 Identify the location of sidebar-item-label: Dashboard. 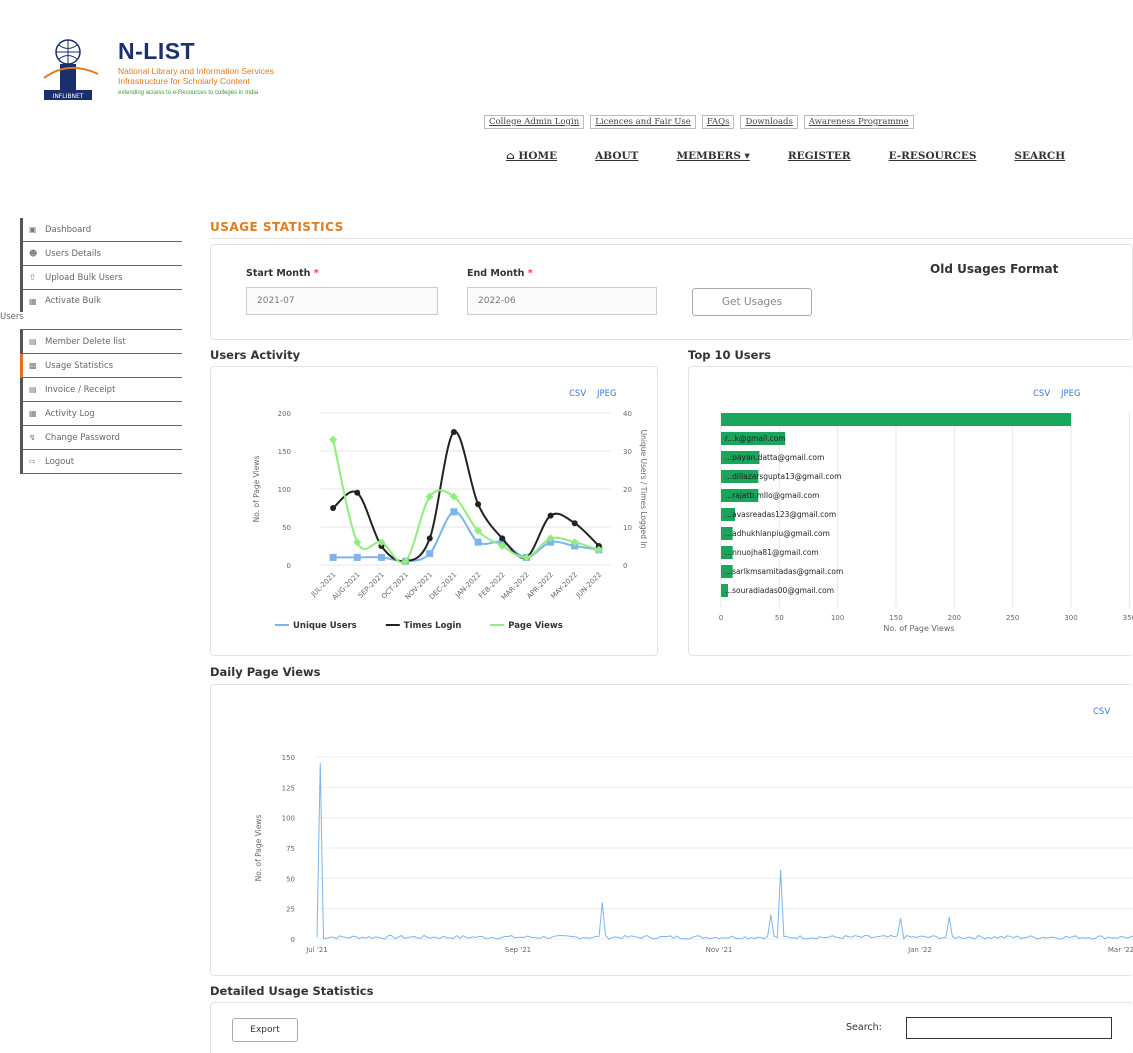
(68, 229).